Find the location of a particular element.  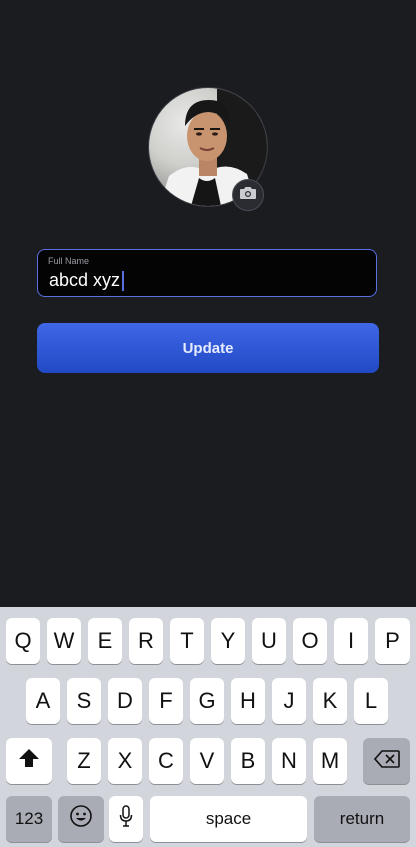

shift-key is located at coordinates (29, 761).